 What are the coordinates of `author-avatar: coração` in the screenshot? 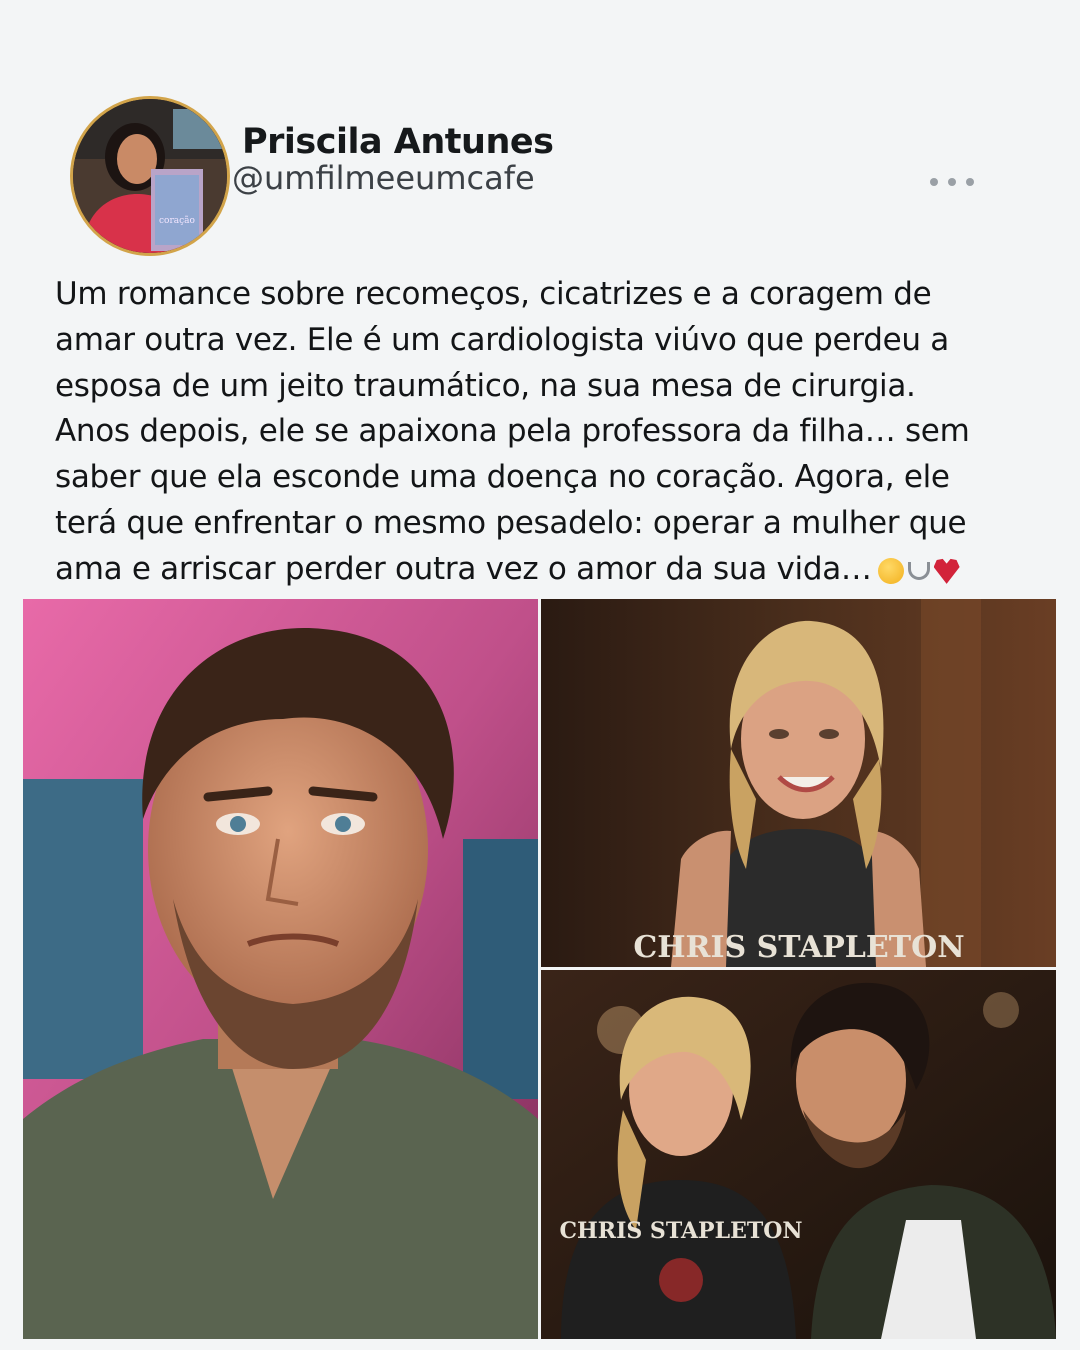 It's located at (150, 176).